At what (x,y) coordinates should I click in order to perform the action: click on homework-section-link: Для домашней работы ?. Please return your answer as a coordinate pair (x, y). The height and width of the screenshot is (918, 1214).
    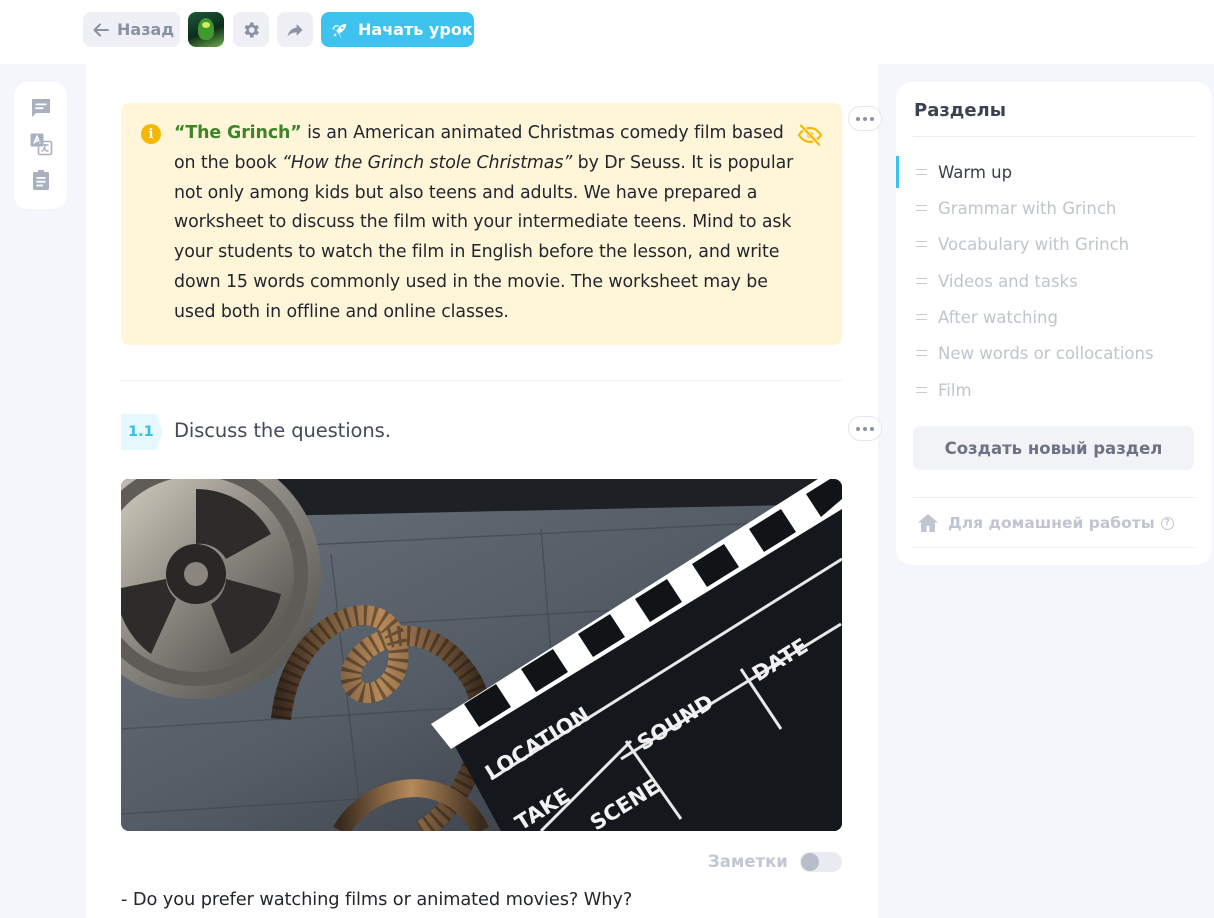
    Looking at the image, I should click on (1045, 523).